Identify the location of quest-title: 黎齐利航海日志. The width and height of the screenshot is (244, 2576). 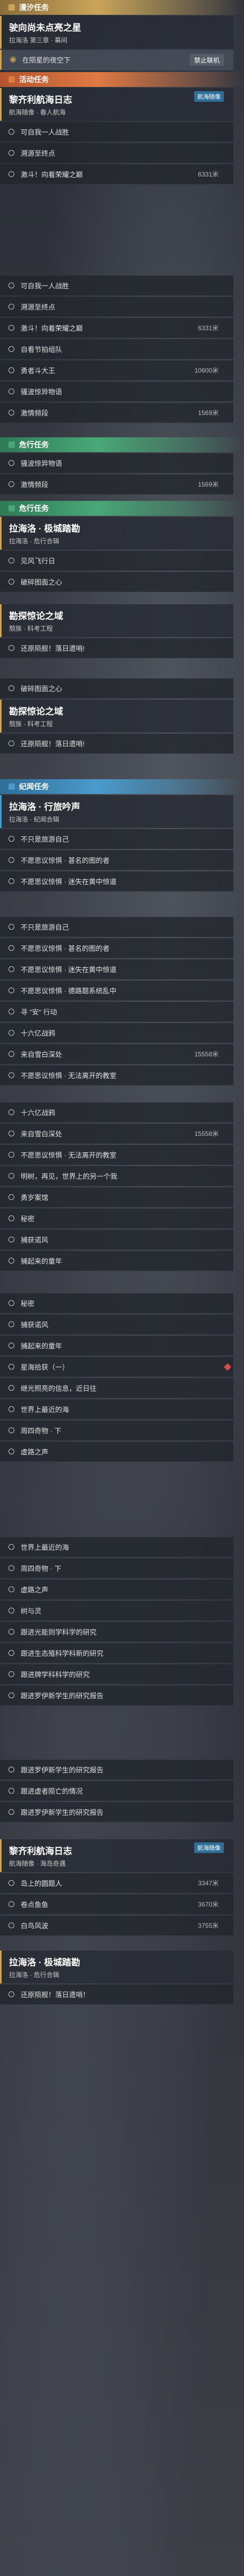
(41, 1851).